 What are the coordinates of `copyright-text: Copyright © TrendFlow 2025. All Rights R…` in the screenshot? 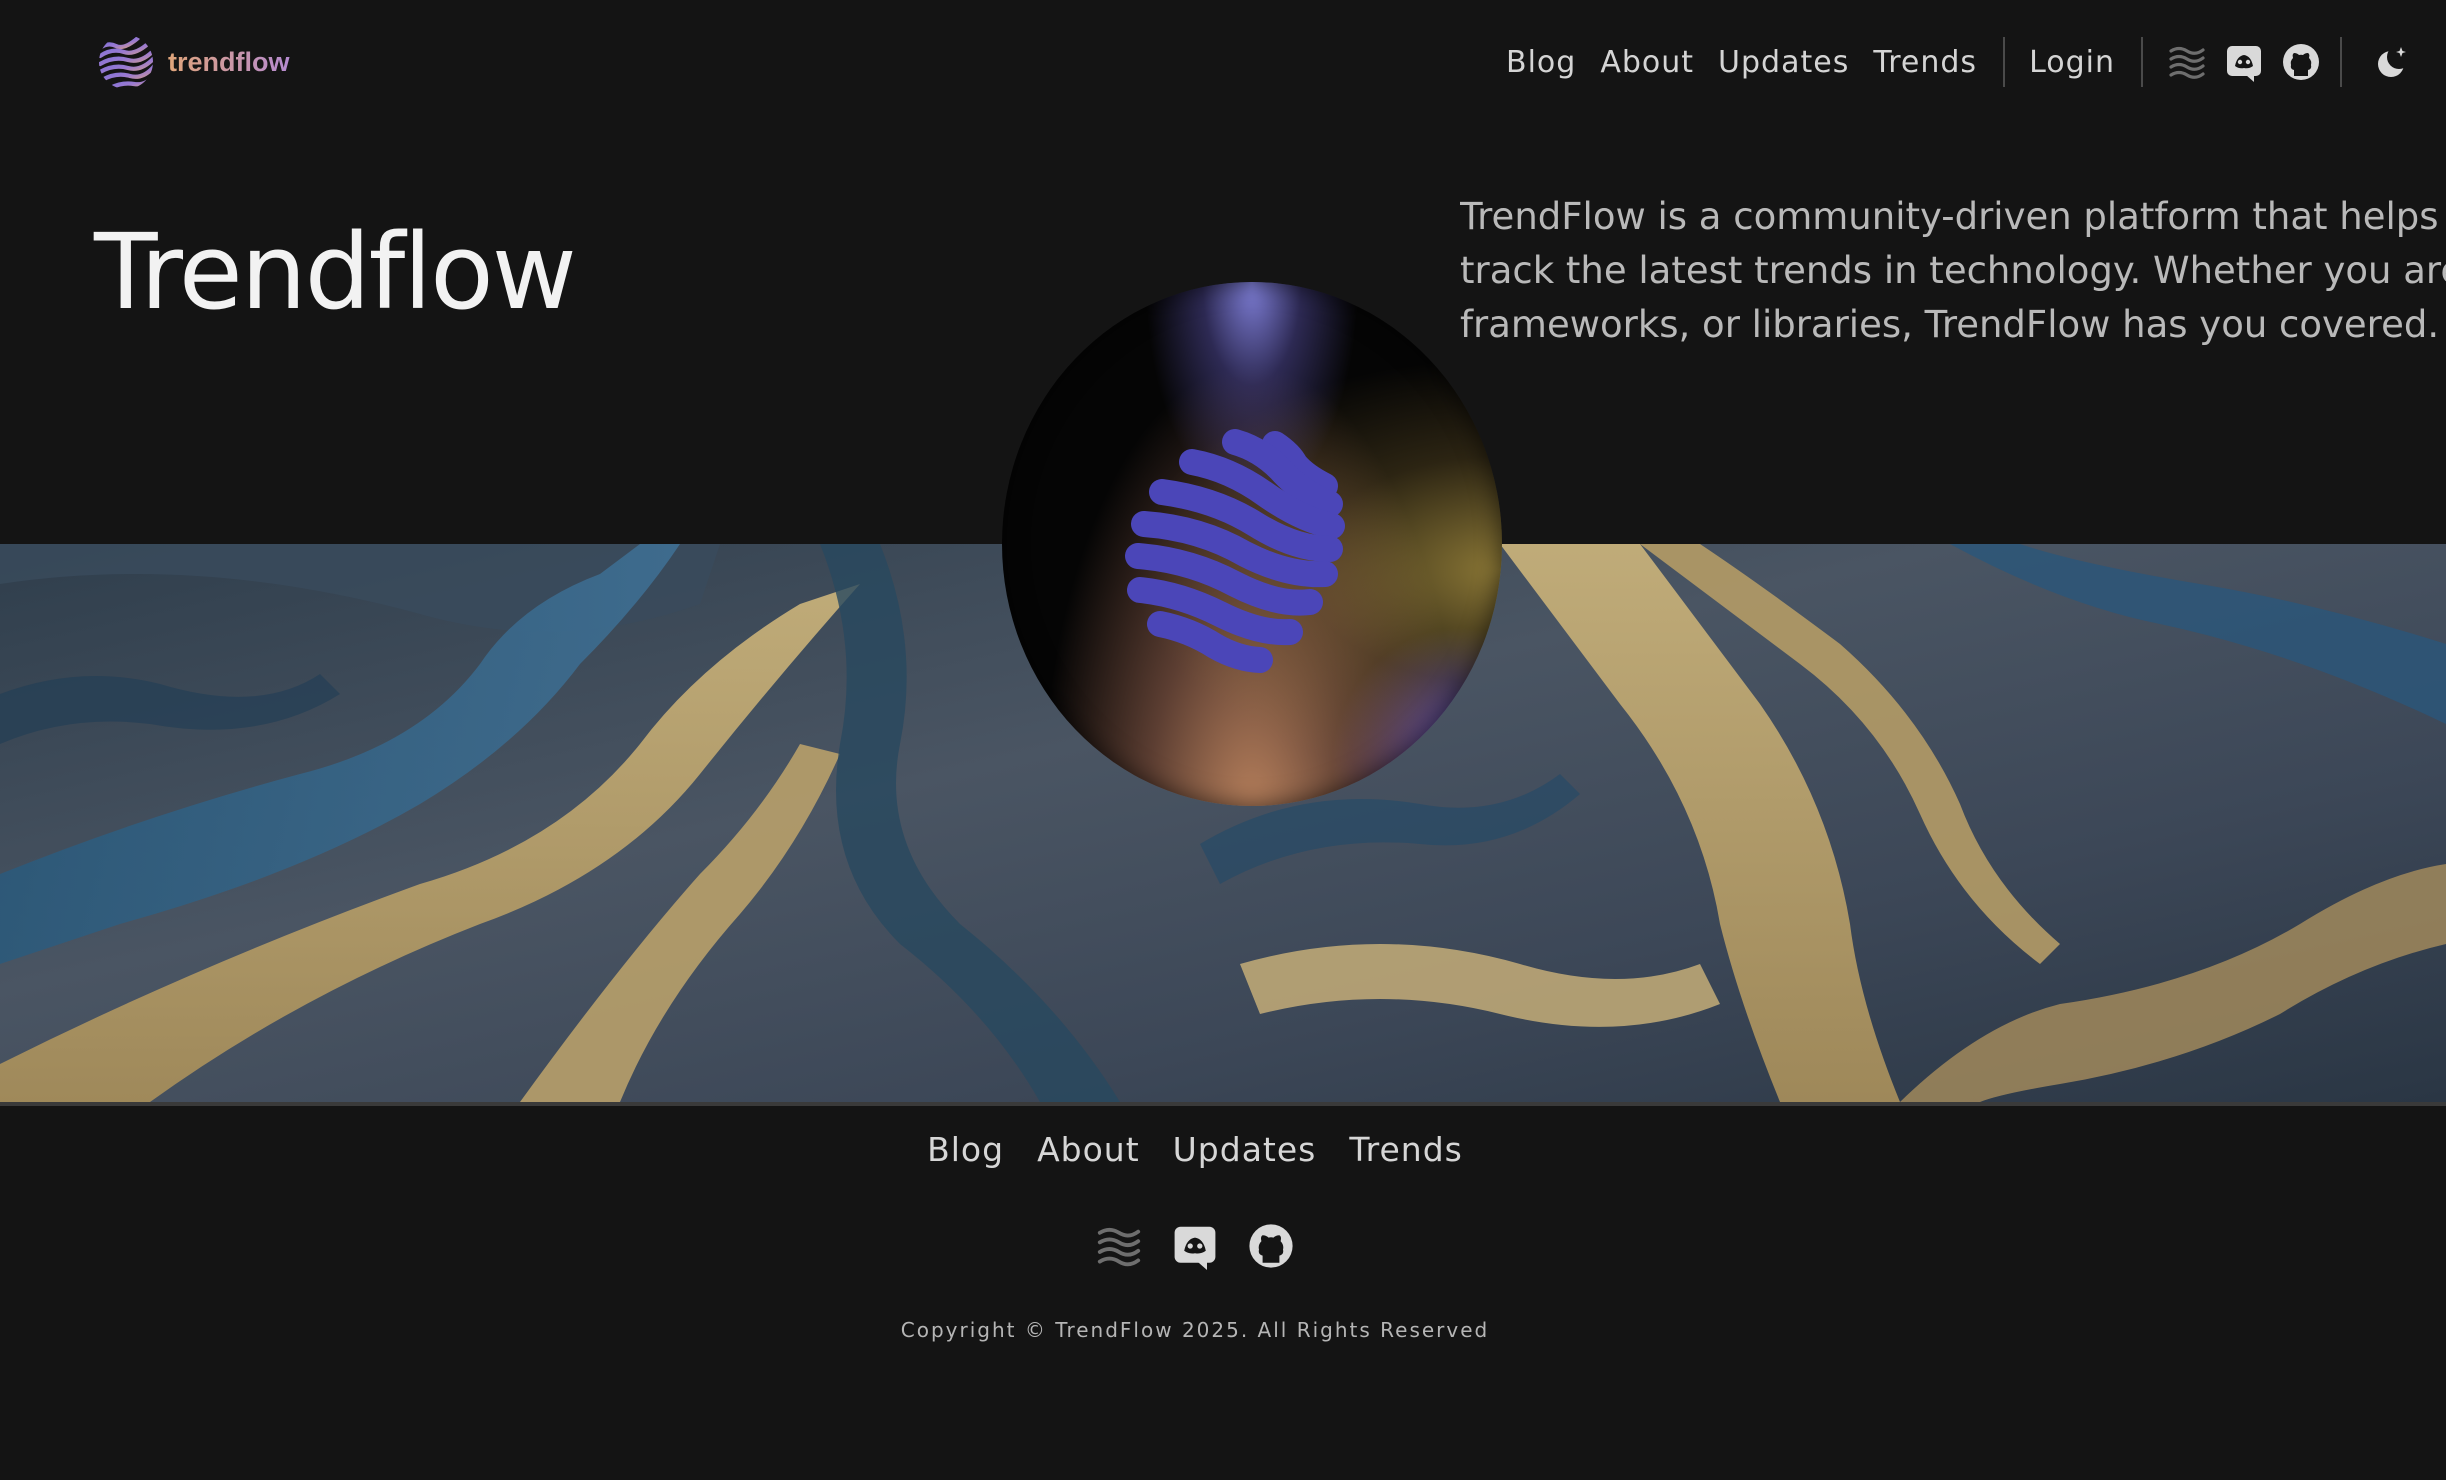 It's located at (1223, 1330).